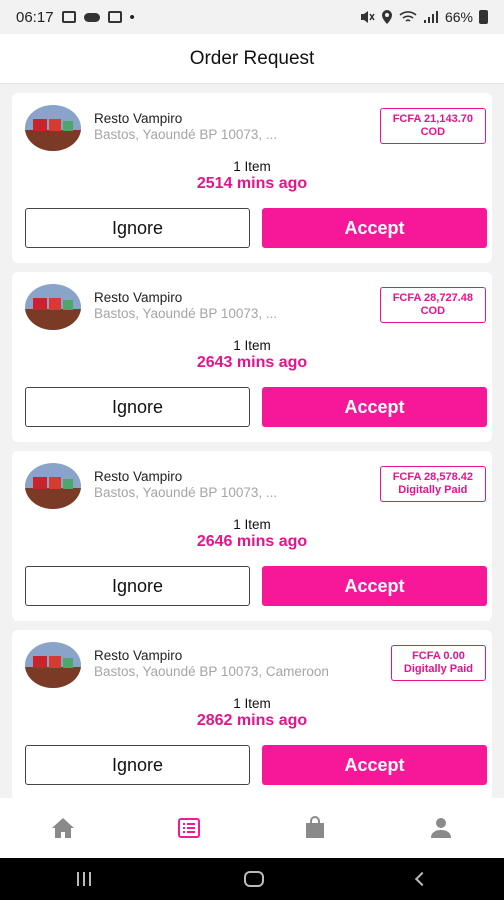 The height and width of the screenshot is (900, 504). Describe the element at coordinates (438, 656) in the screenshot. I see `order-price: FCFA 0.00` at that location.